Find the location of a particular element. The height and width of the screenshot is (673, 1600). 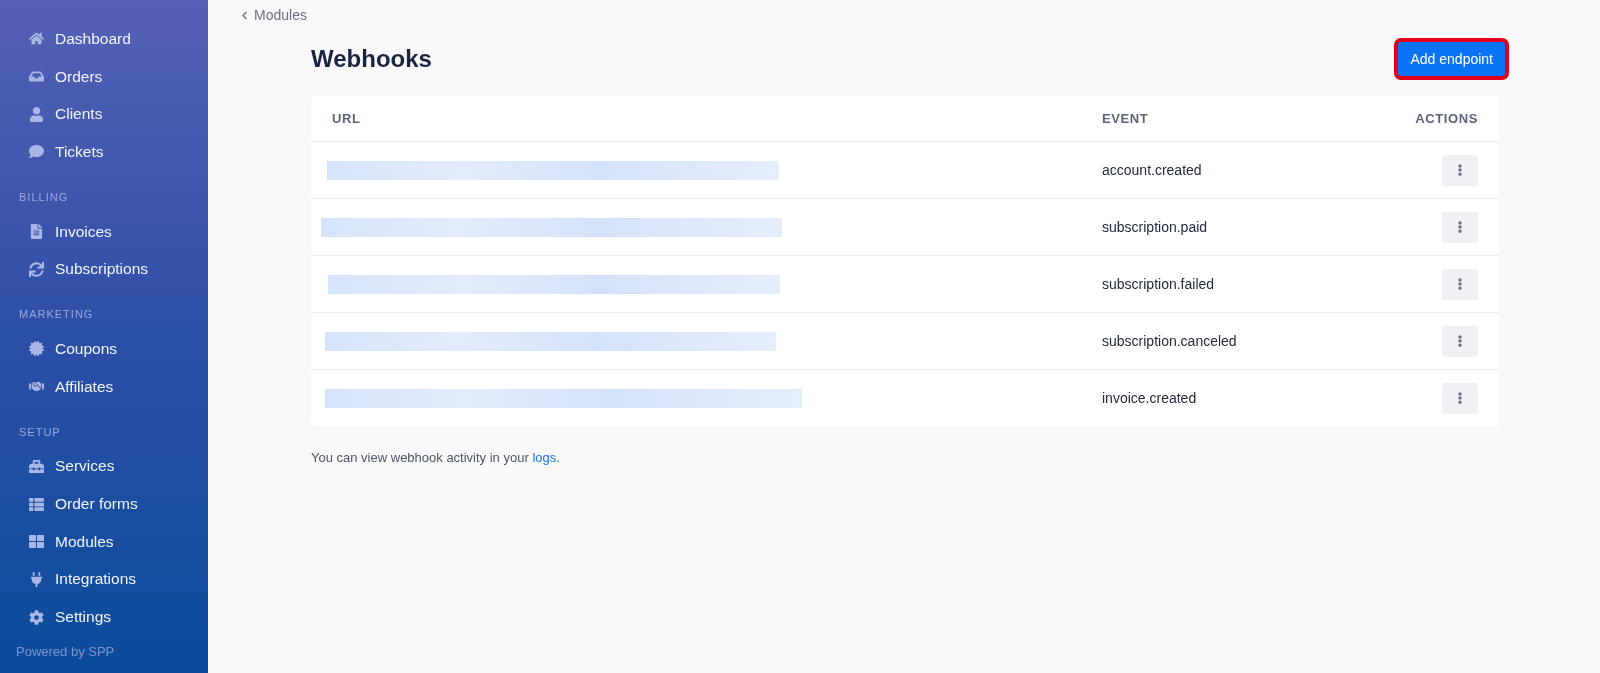

nav-item: Dashboard is located at coordinates (104, 39).